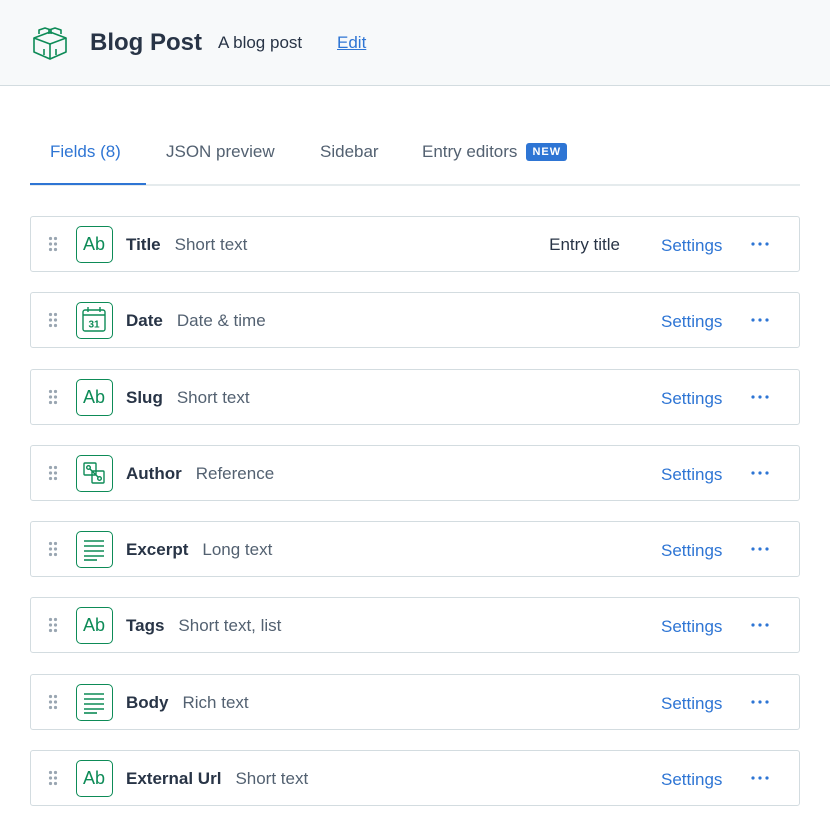 The image size is (830, 837). Describe the element at coordinates (230, 625) in the screenshot. I see `field-type: Short text, list` at that location.